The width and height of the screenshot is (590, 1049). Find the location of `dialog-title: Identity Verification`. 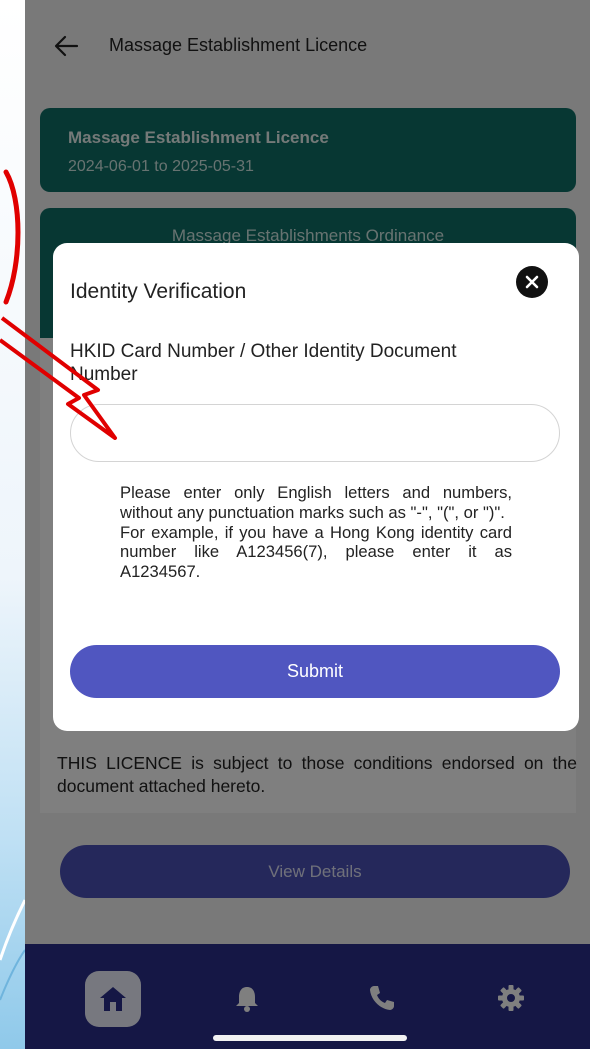

dialog-title: Identity Verification is located at coordinates (158, 291).